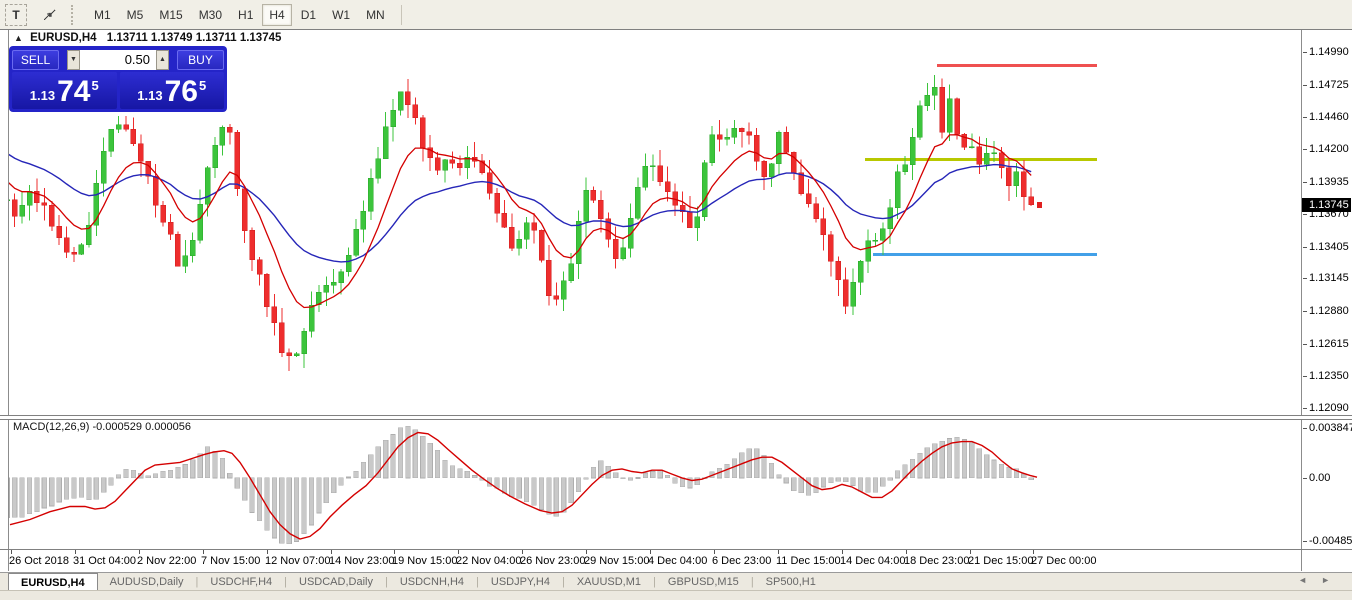  Describe the element at coordinates (1326, 247) in the screenshot. I see `price-tick-label: 1.13405` at that location.